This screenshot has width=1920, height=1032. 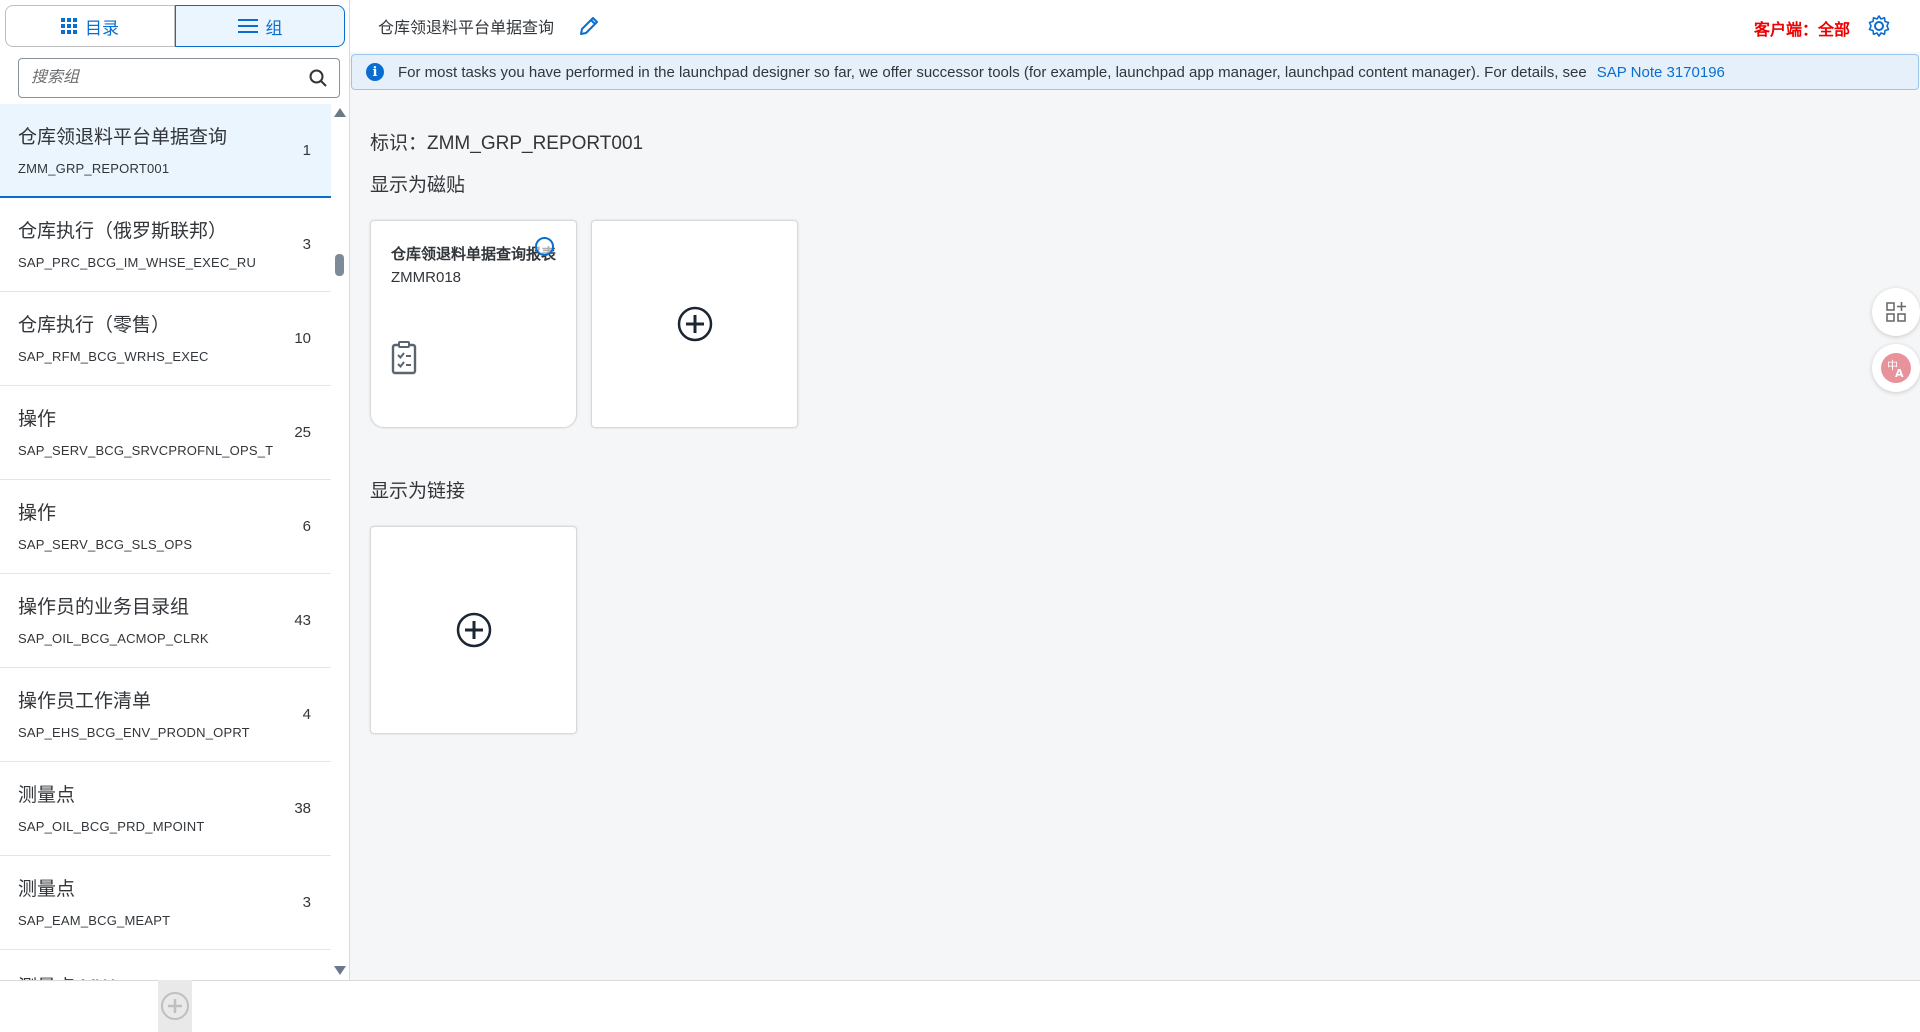 I want to click on info-icon: i, so click(x=375, y=72).